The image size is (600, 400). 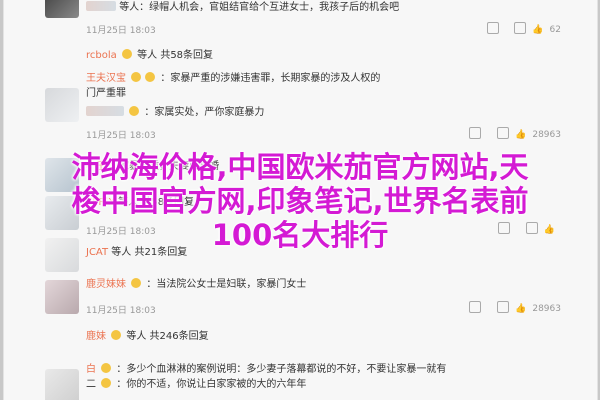 I want to click on comment-actions: 👍 62, so click(x=519, y=28).